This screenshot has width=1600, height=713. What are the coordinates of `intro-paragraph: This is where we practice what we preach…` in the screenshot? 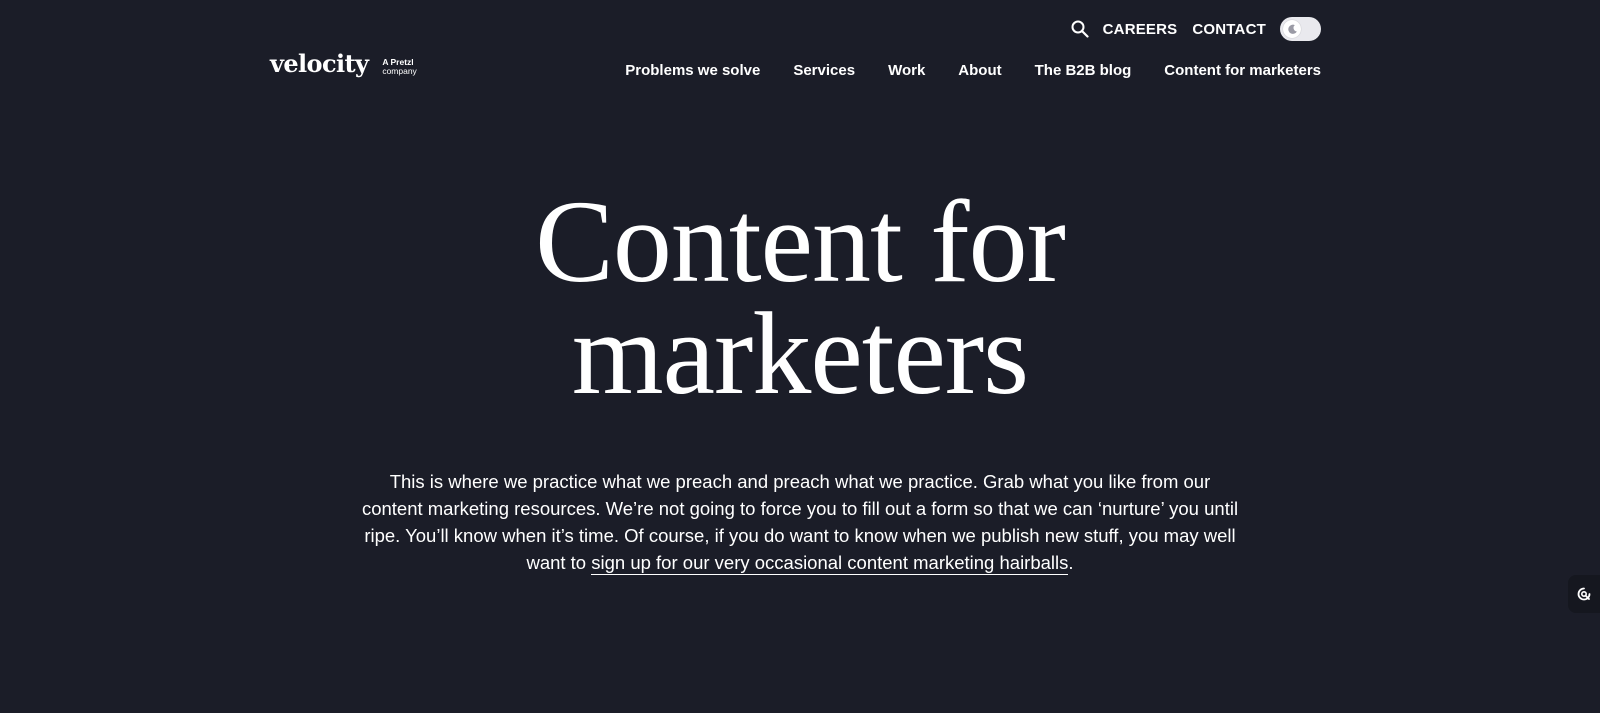 It's located at (800, 522).